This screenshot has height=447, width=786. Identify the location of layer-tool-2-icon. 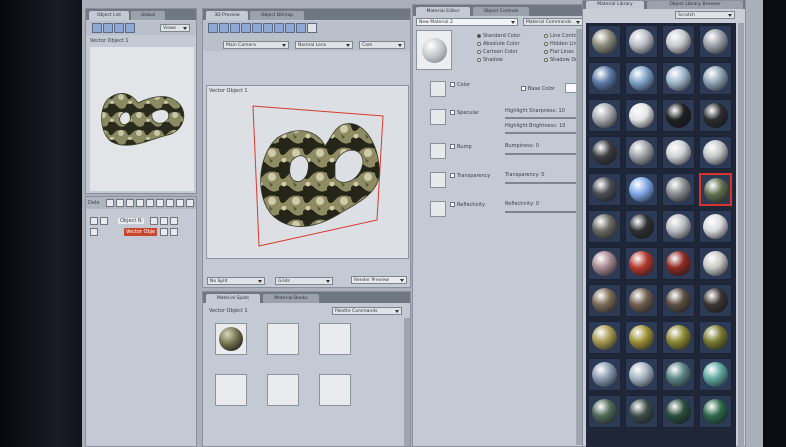
(120, 203).